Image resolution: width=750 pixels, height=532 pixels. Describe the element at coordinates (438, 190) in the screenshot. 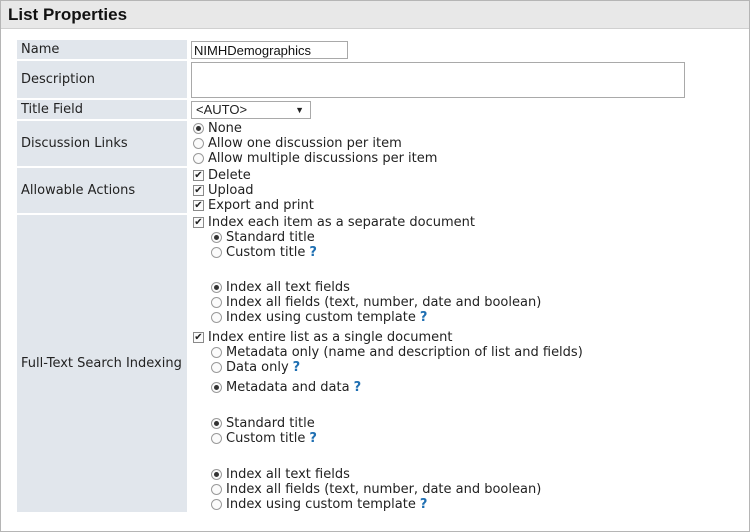

I see `action-upload: ✔ Upload` at that location.